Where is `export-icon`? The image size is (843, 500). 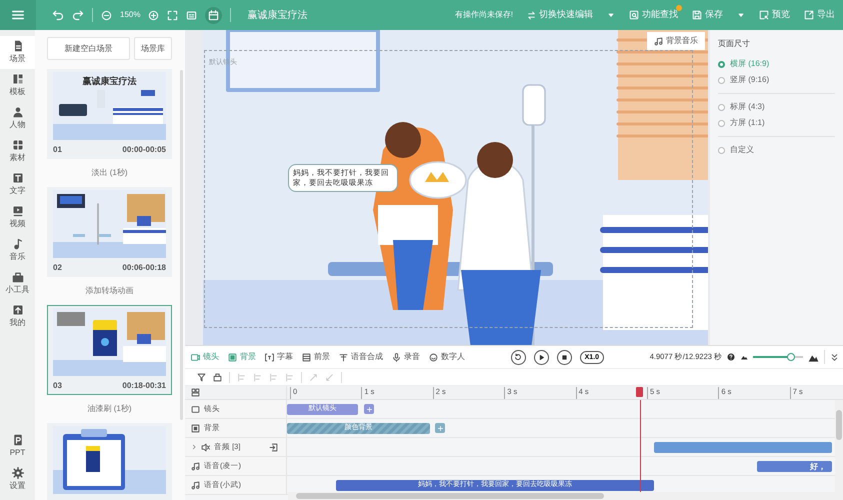
export-icon is located at coordinates (809, 15).